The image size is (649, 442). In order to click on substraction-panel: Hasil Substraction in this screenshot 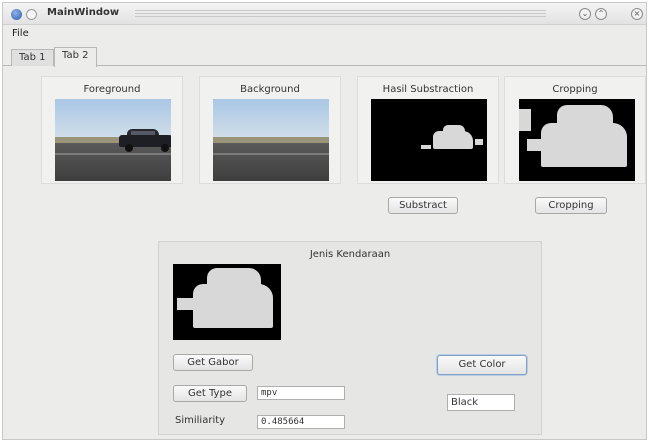, I will do `click(428, 130)`.